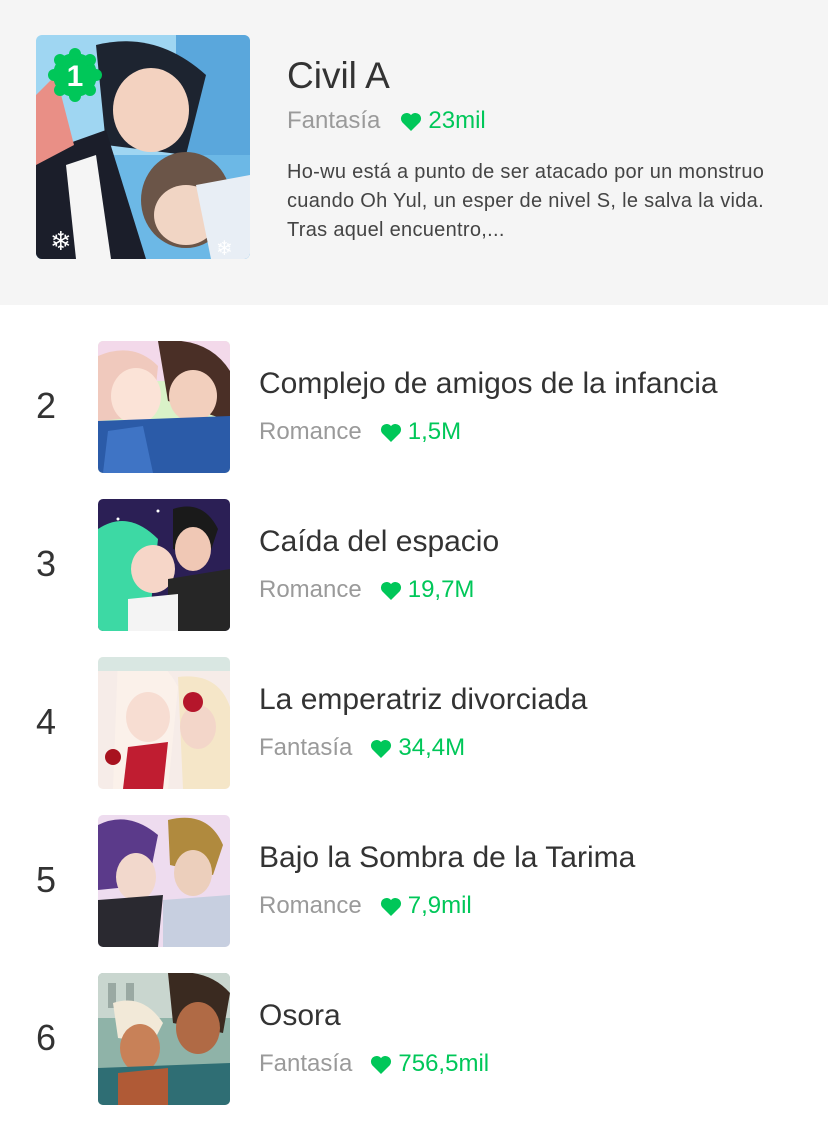 The height and width of the screenshot is (1124, 828). I want to click on title-text: Bajo la Sombra de la Tarima, so click(447, 858).